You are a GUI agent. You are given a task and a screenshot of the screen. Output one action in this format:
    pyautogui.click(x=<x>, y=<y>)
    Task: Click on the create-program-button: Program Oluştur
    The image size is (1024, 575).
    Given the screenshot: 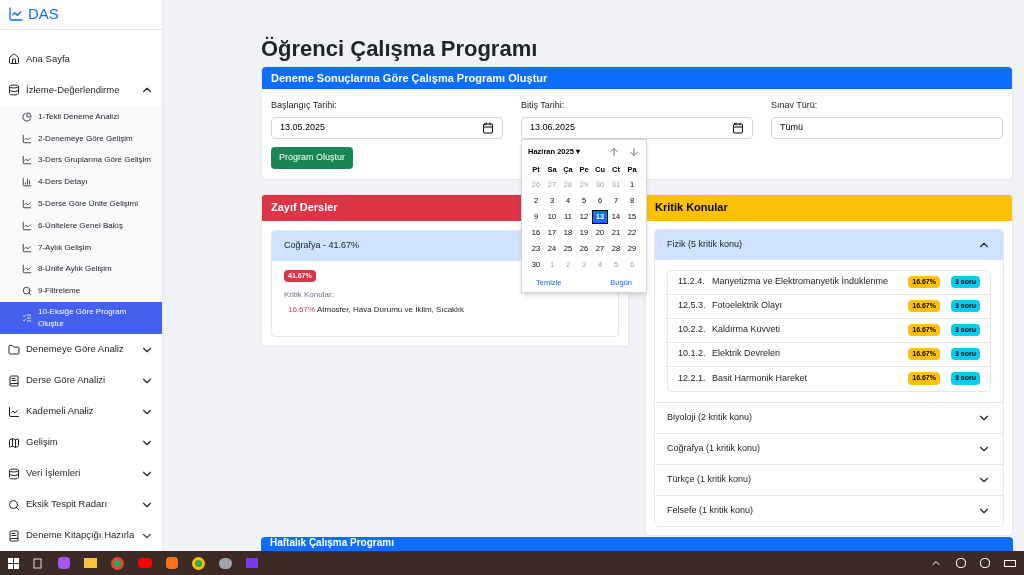 What is the action you would take?
    pyautogui.click(x=312, y=157)
    